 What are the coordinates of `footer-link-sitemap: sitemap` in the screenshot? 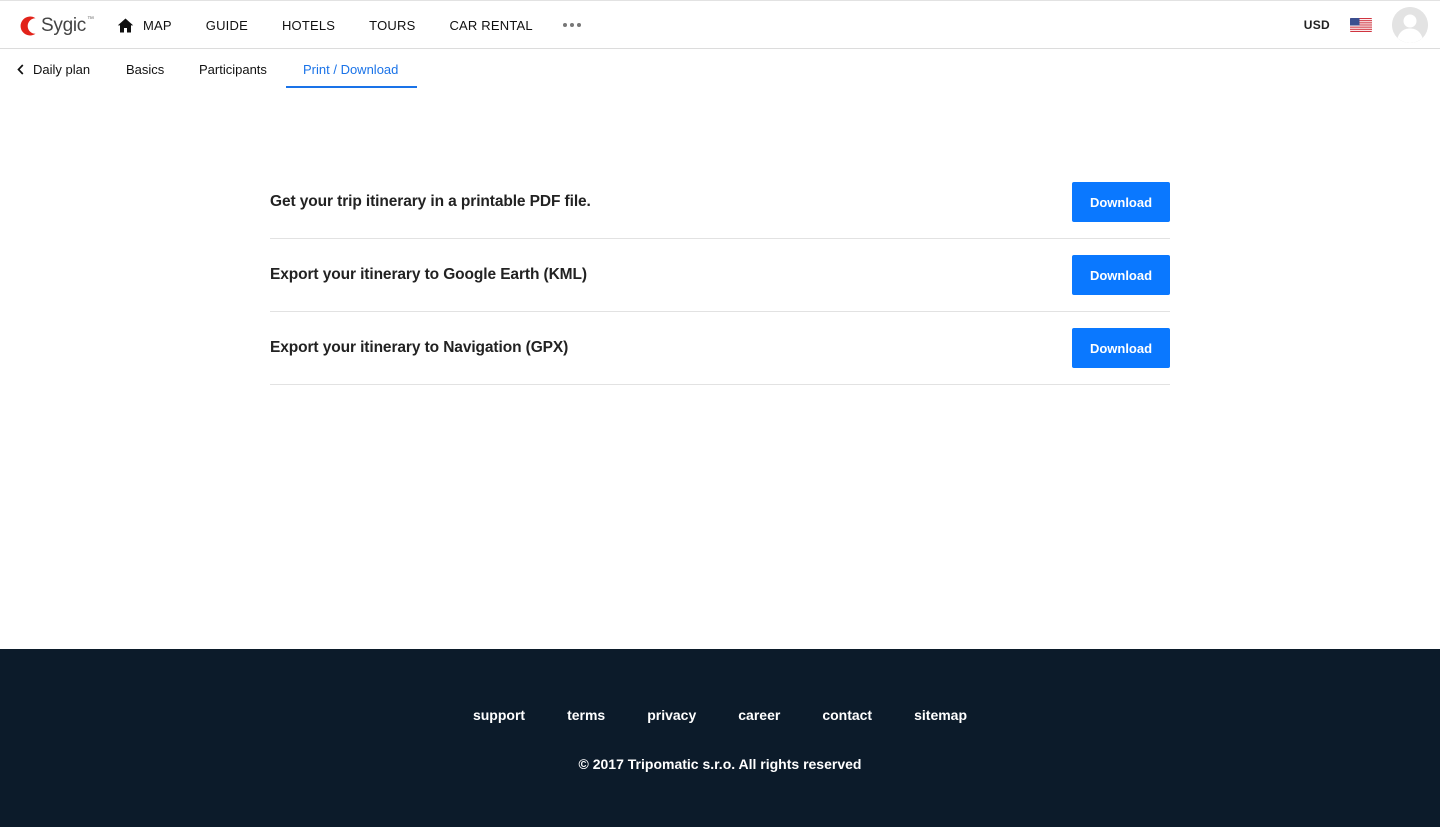 It's located at (940, 715).